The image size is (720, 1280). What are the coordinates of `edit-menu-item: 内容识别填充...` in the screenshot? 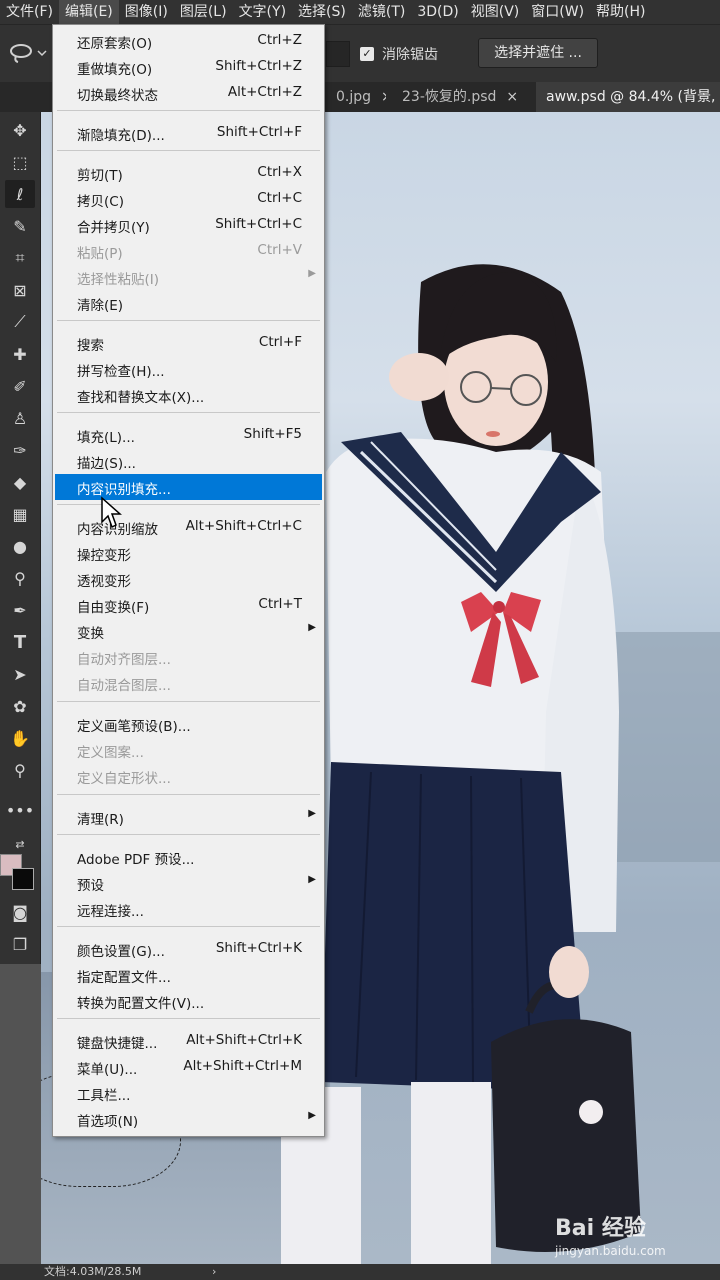 It's located at (188, 487).